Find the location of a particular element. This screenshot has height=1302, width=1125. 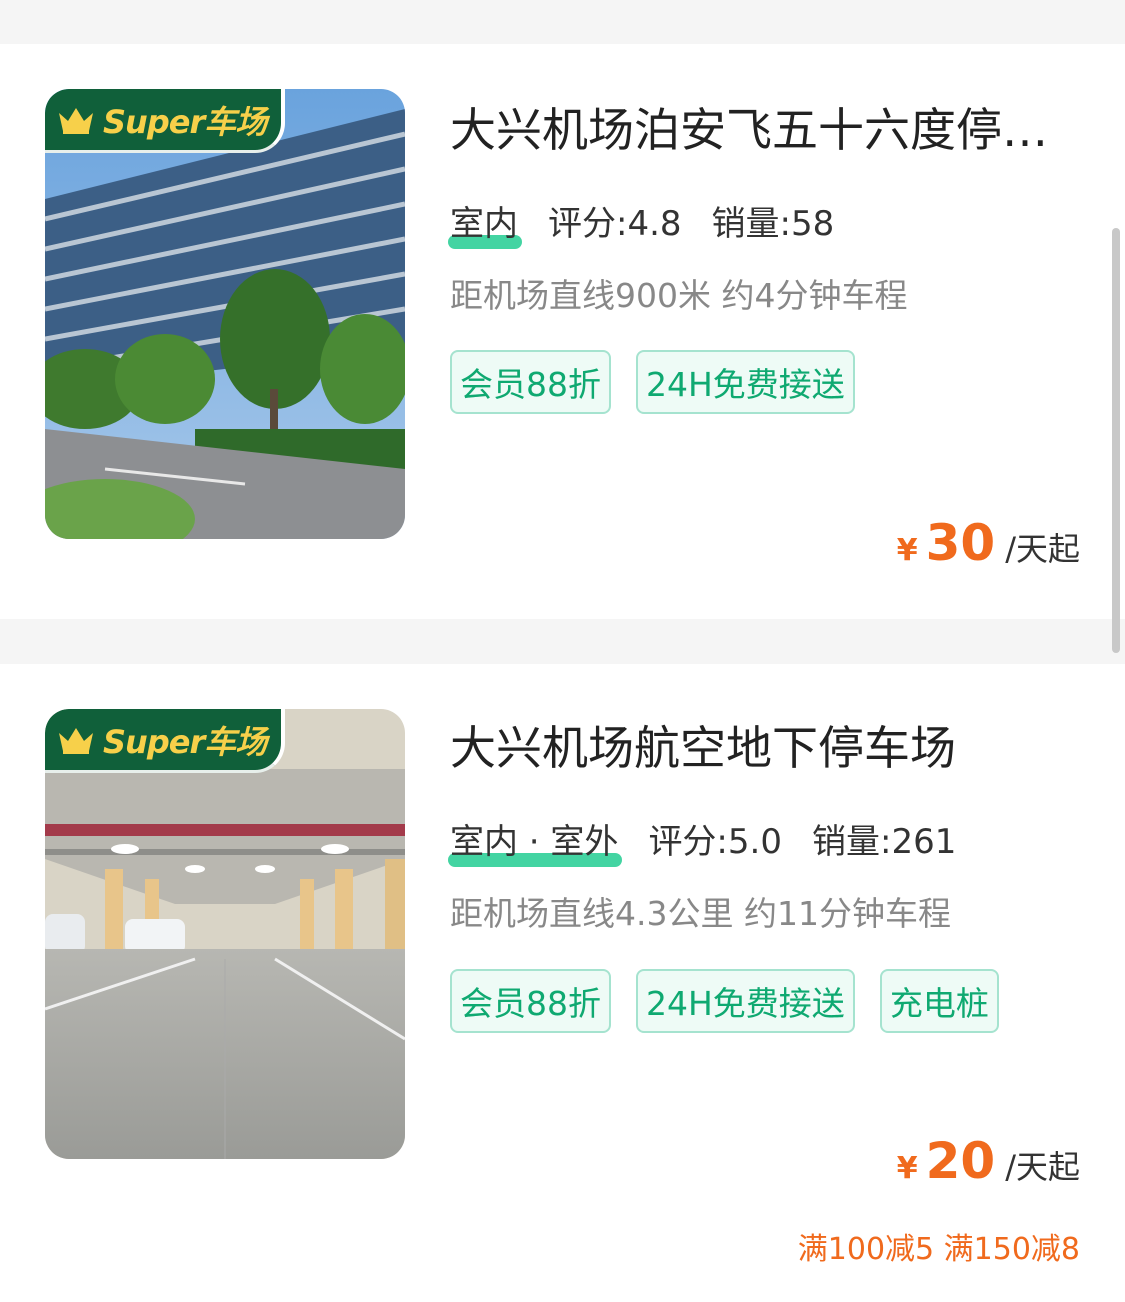

sales-count: 销量:261 is located at coordinates (884, 841).